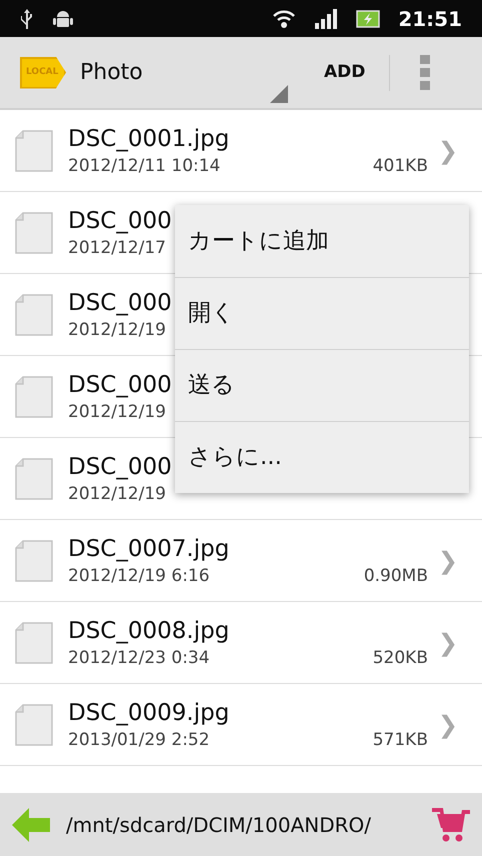 This screenshot has height=856, width=482. What do you see at coordinates (219, 825) in the screenshot?
I see `path-label: /mnt/sdcard/DCIM/100ANDRO/` at bounding box center [219, 825].